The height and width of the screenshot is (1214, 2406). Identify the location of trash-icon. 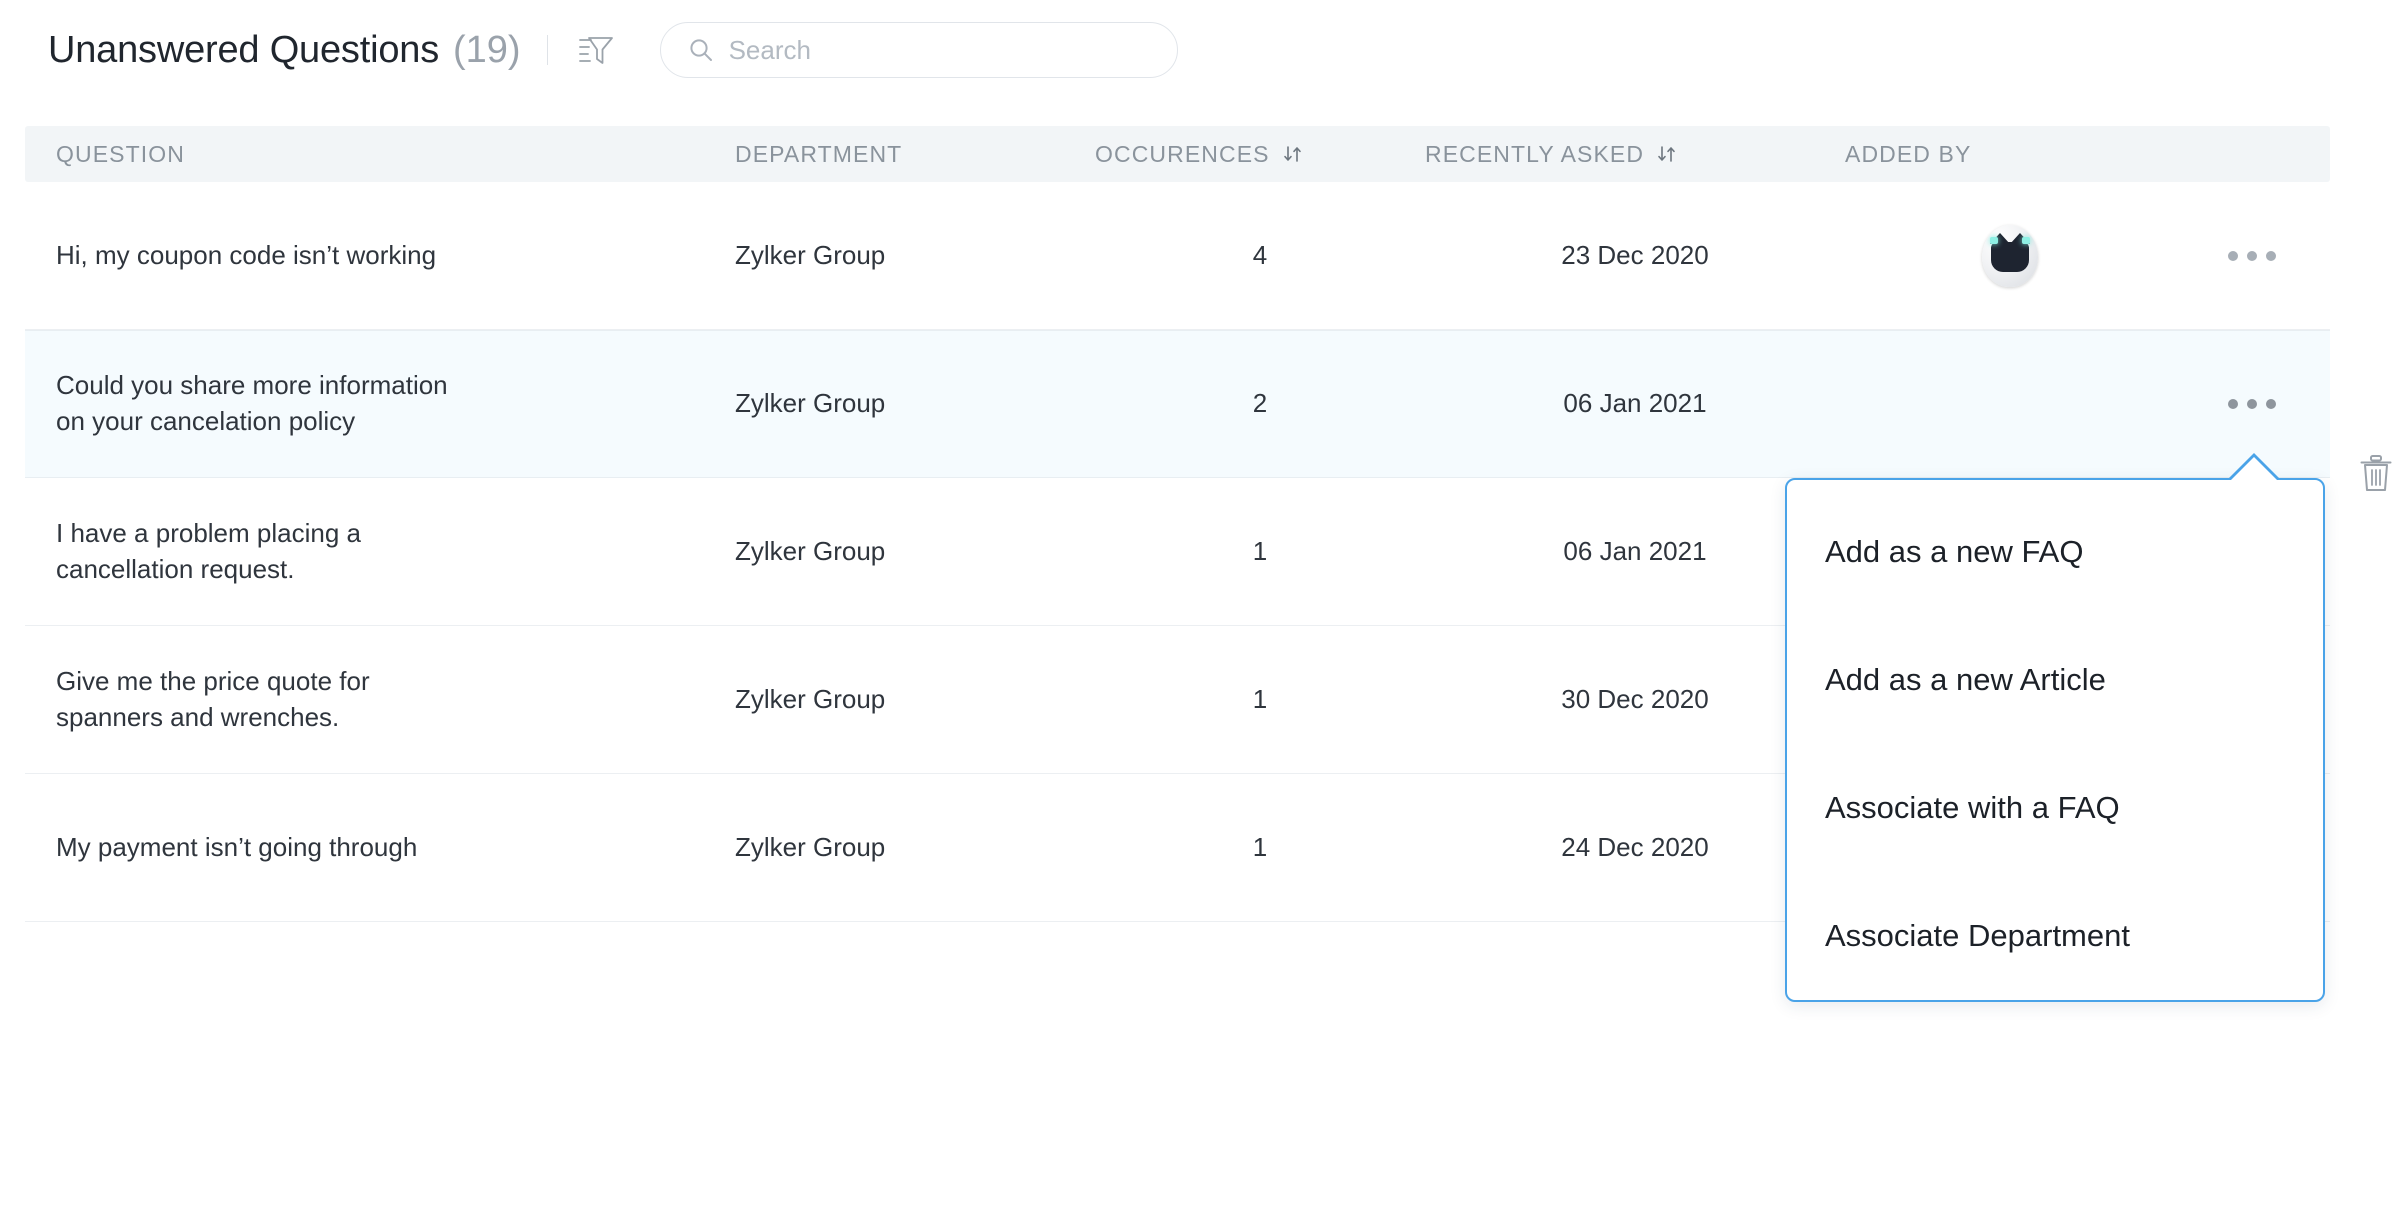
(2376, 476).